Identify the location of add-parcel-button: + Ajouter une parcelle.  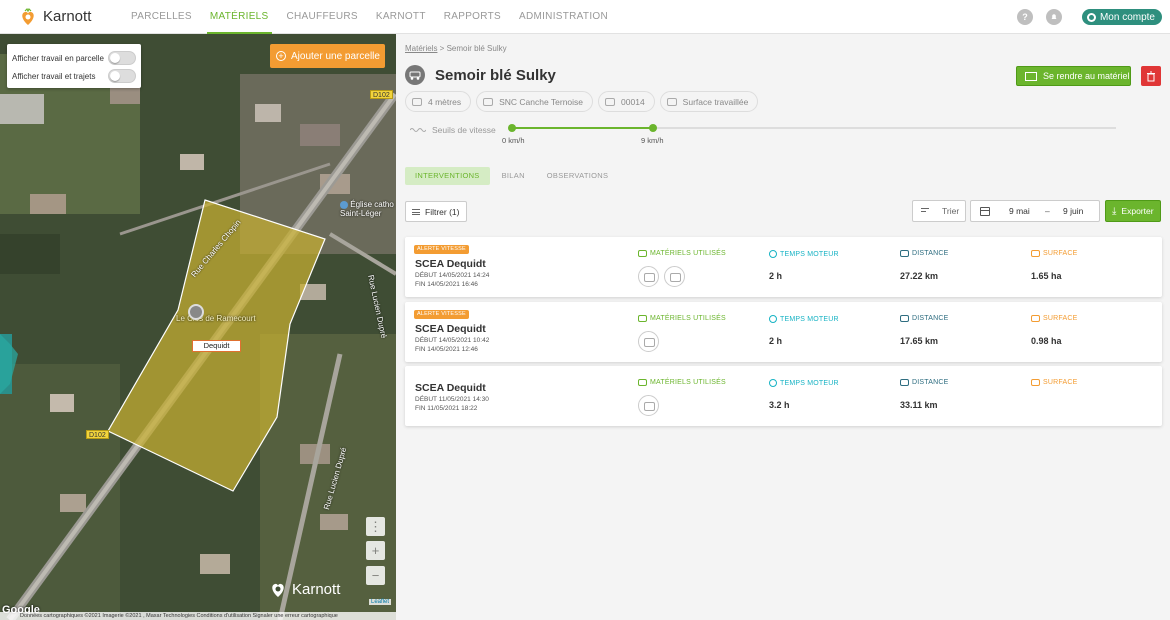
(327, 56).